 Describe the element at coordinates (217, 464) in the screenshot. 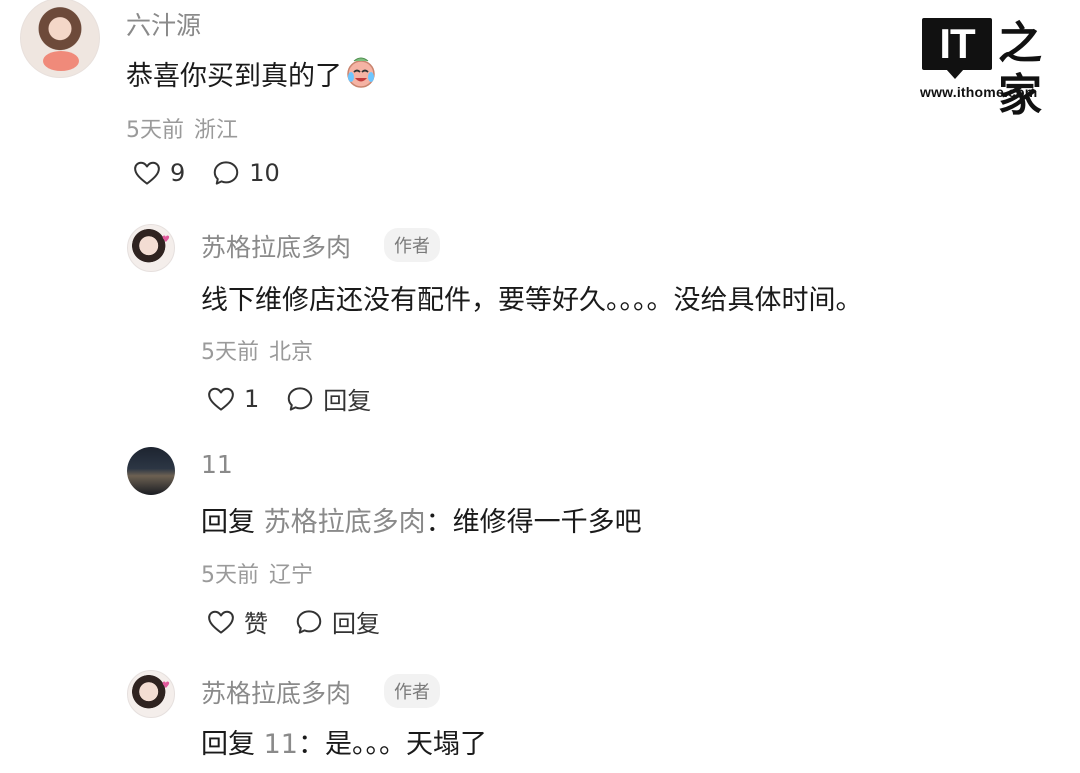

I see `reply-username: 11` at that location.